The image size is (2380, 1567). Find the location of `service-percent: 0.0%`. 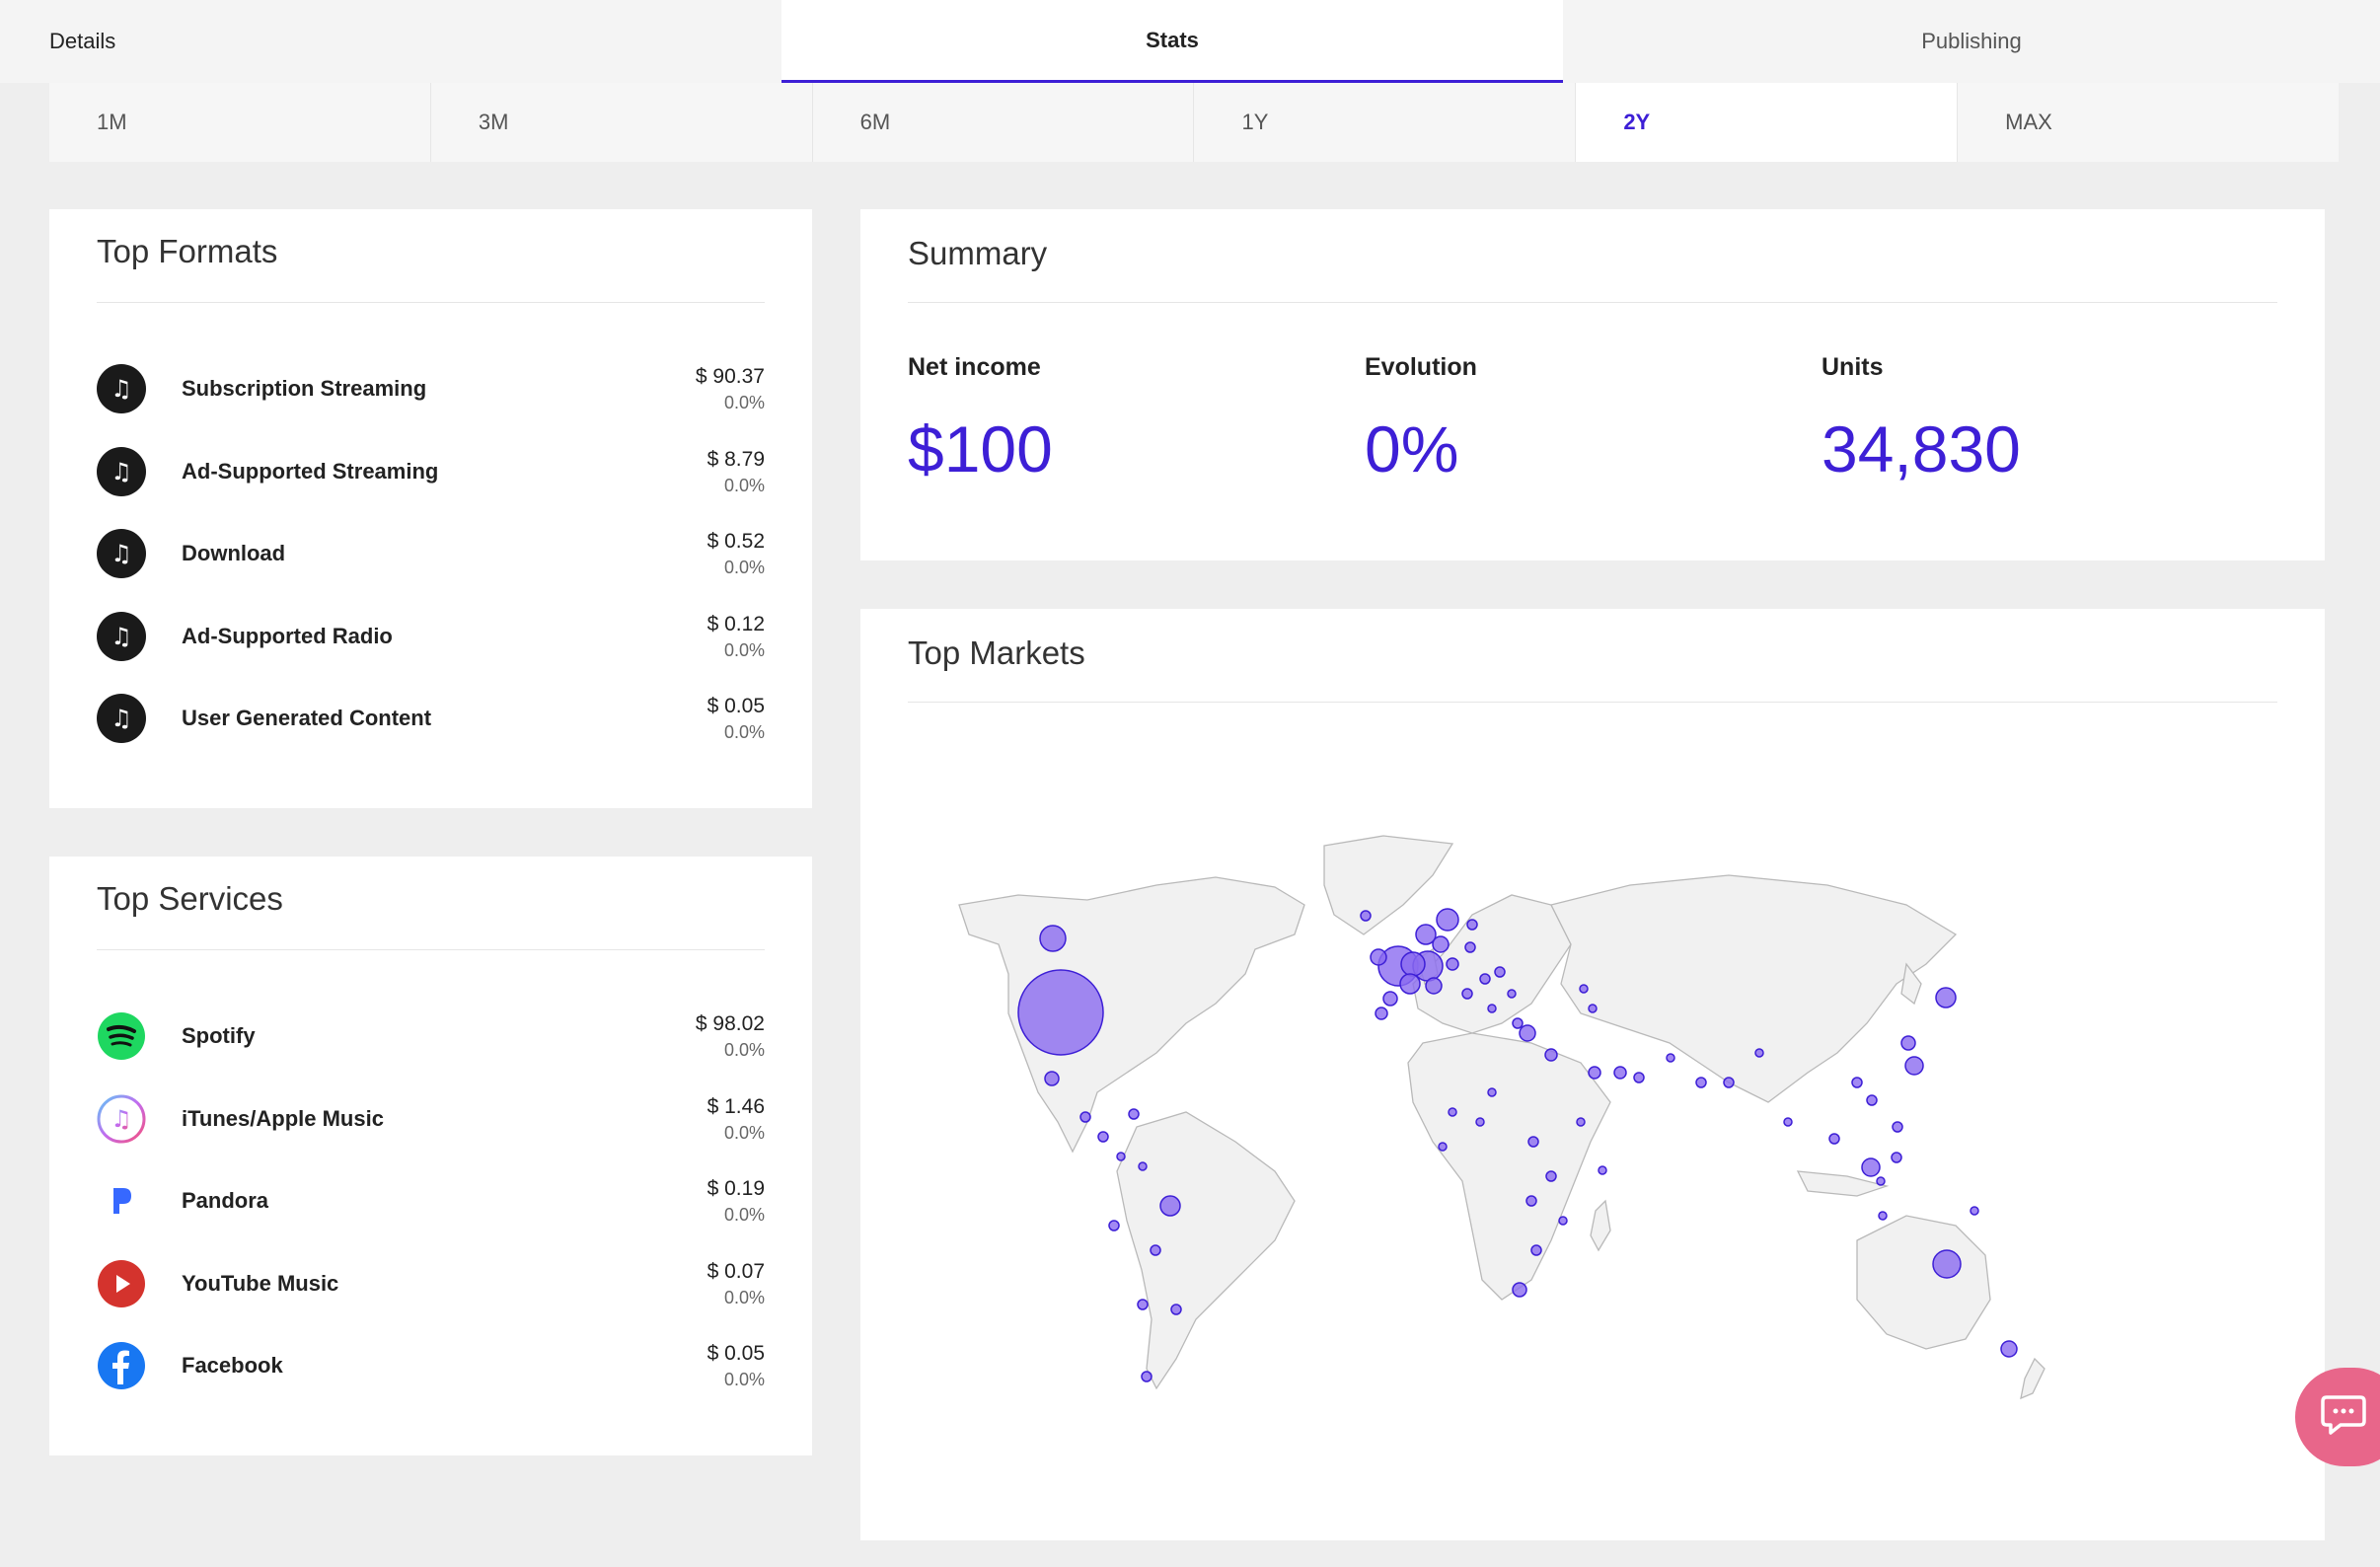

service-percent: 0.0% is located at coordinates (744, 1379).